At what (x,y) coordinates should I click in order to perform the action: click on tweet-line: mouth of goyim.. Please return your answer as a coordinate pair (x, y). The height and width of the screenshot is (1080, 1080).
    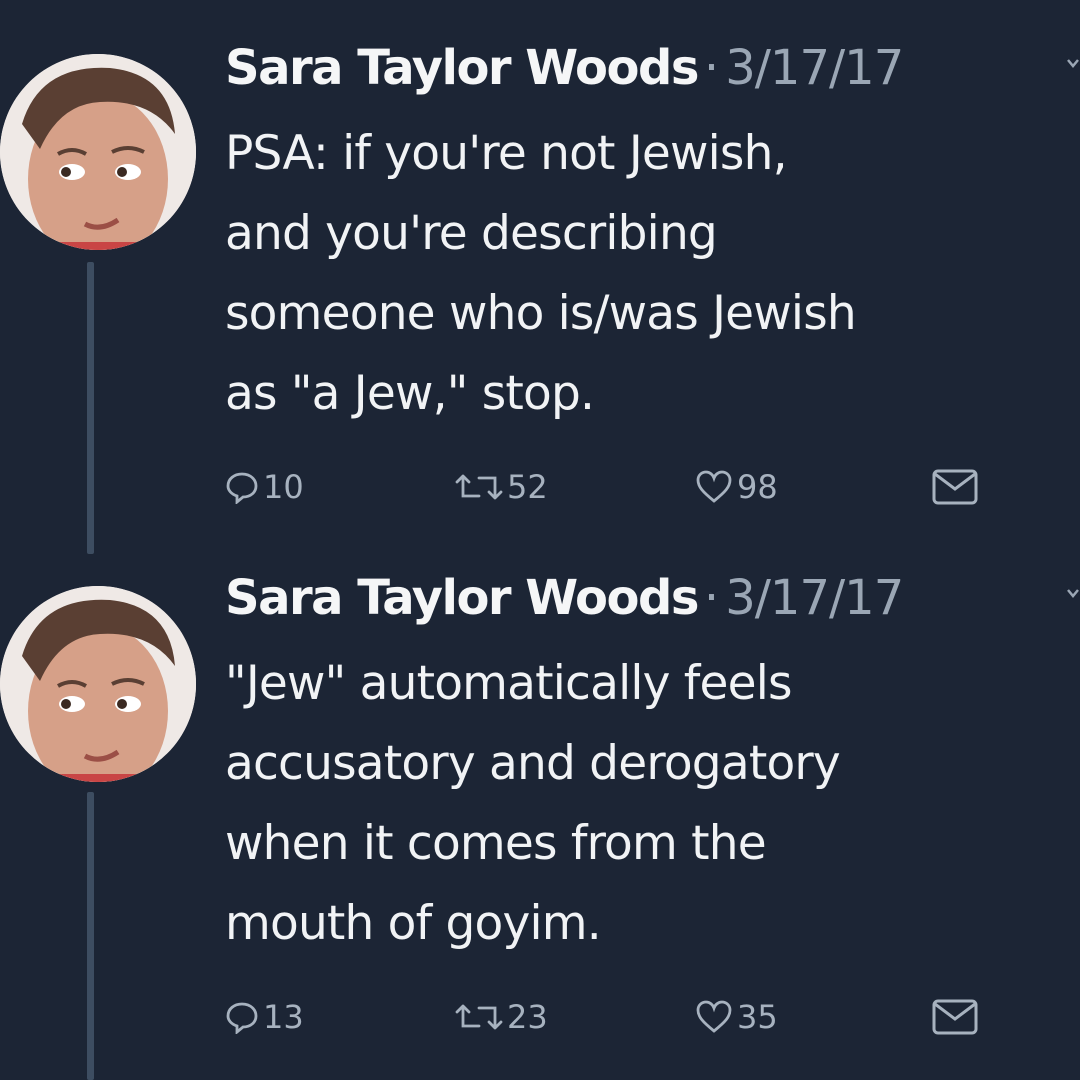
    Looking at the image, I should click on (413, 923).